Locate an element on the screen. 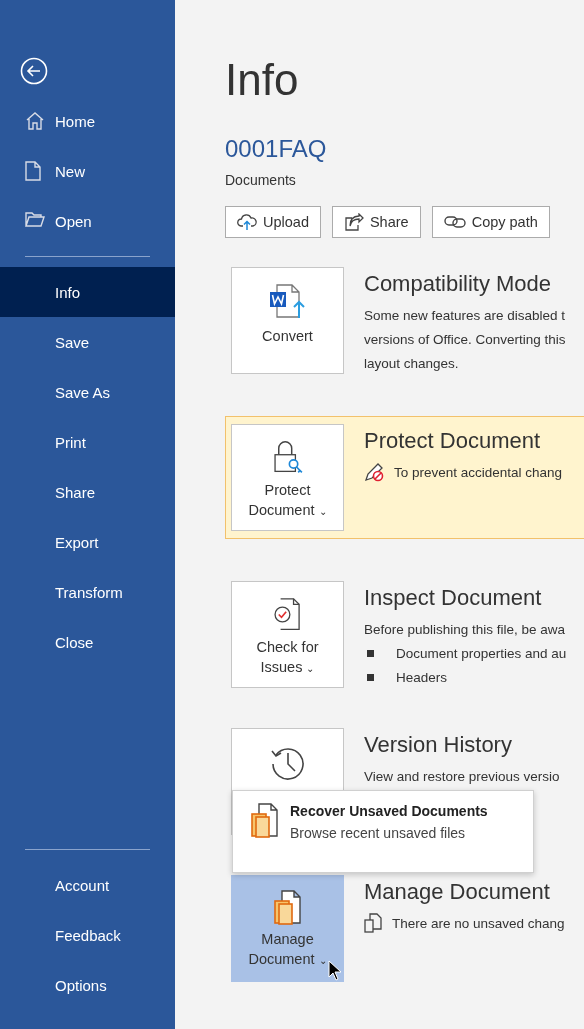 This screenshot has height=1029, width=584. description-text: layout changes. is located at coordinates (411, 363).